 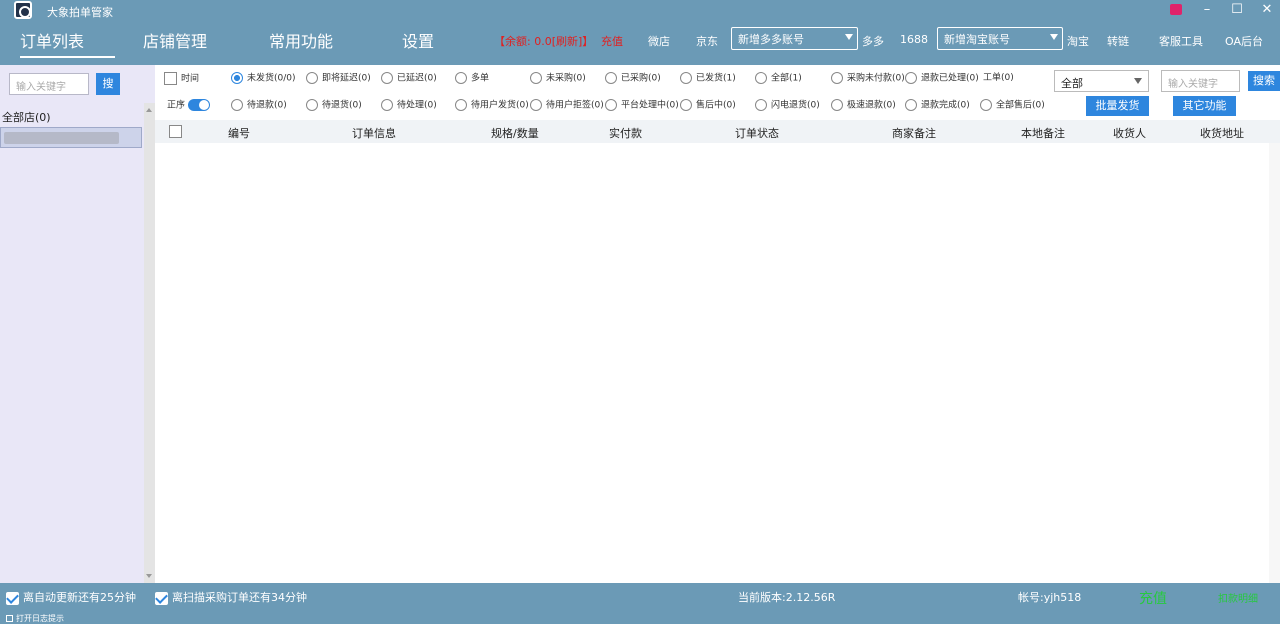 I want to click on filter-purchase-unpaid: 采购未付款(0), so click(x=868, y=79).